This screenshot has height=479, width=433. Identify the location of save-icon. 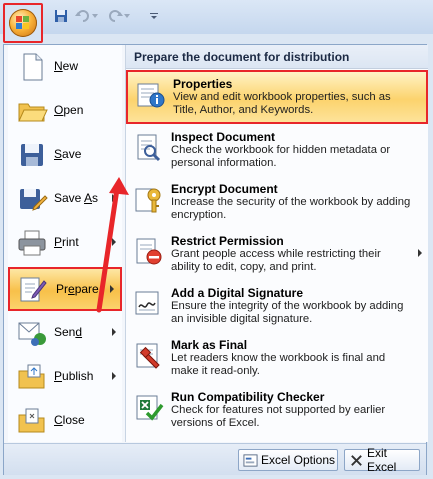
(61, 16).